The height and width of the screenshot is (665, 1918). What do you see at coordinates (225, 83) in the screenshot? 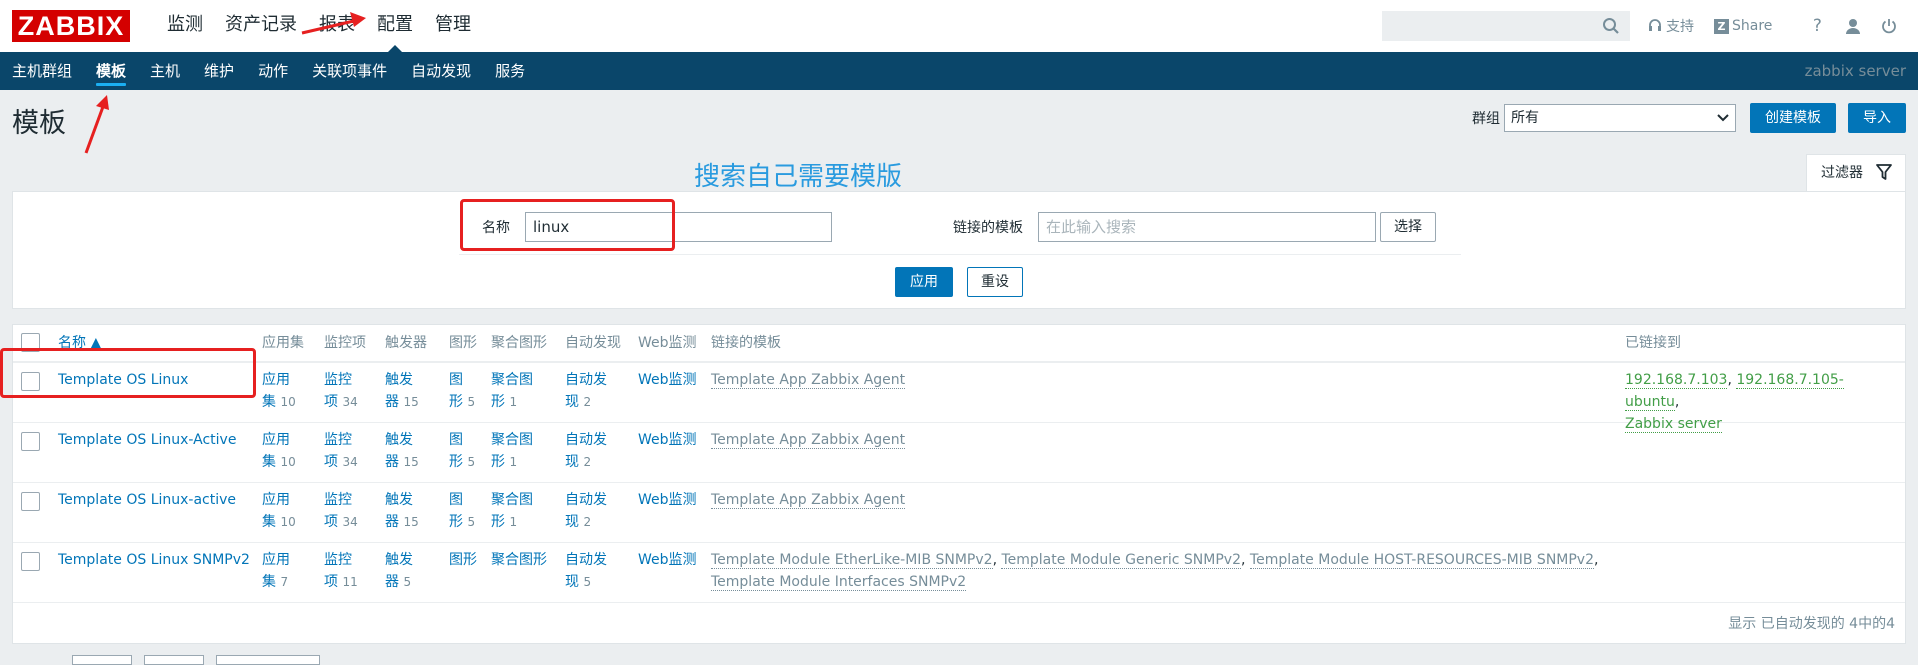
I see `annotation-arrows` at bounding box center [225, 83].